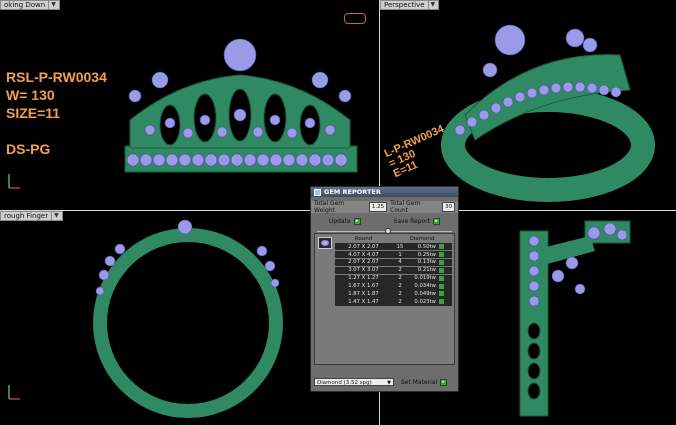 This screenshot has width=676, height=425. What do you see at coordinates (393, 302) in the screenshot?
I see `table-row: 1.47 X 1.47 2 0.023tw` at bounding box center [393, 302].